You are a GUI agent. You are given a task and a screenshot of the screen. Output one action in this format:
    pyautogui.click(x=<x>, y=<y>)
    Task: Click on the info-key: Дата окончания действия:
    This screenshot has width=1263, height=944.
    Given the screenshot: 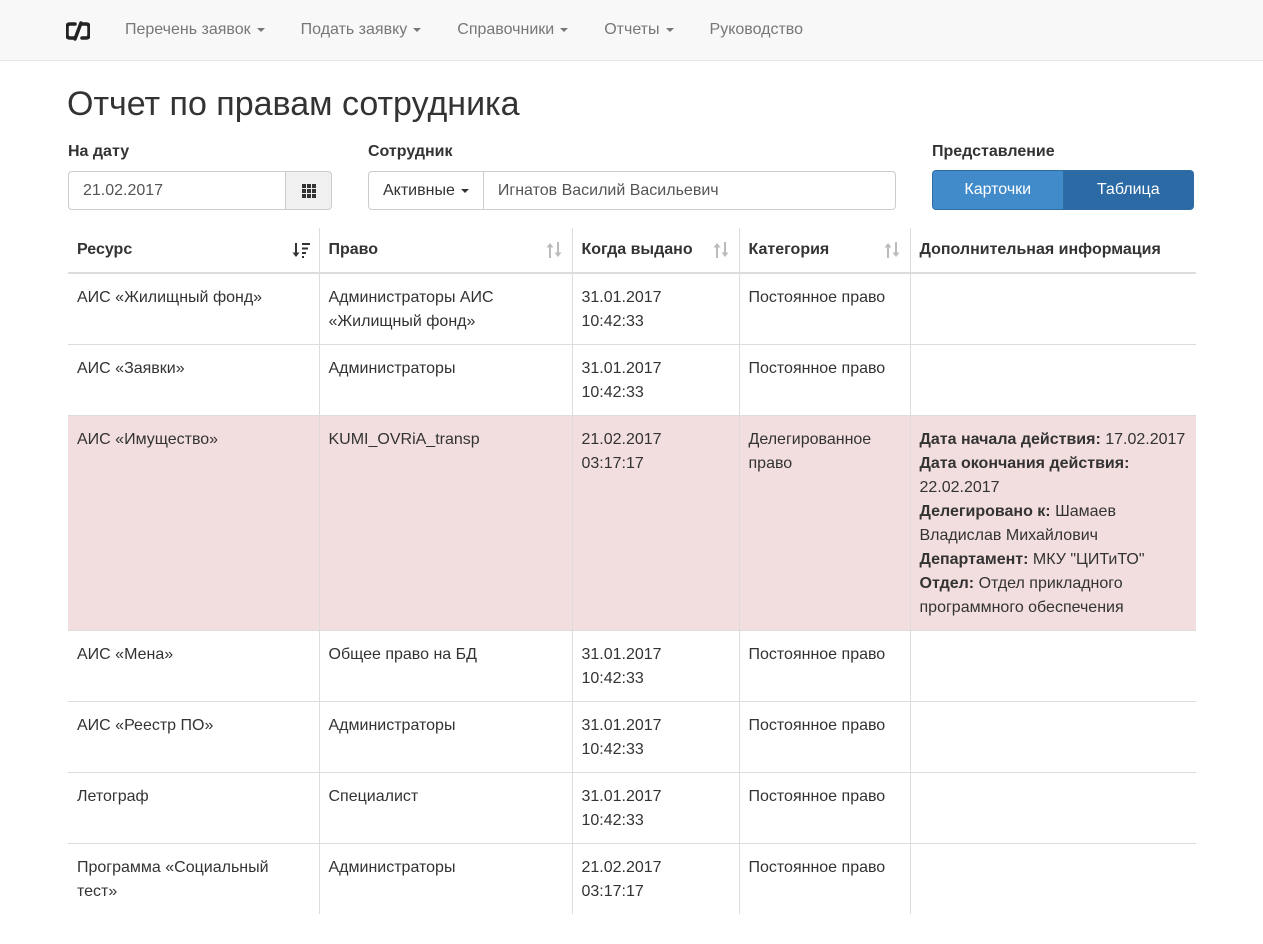 What is the action you would take?
    pyautogui.click(x=1024, y=463)
    